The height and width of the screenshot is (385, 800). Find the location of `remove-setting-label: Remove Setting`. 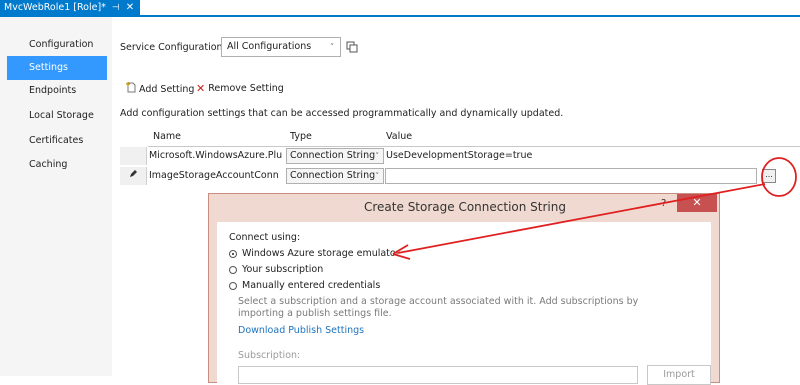

remove-setting-label: Remove Setting is located at coordinates (246, 88).